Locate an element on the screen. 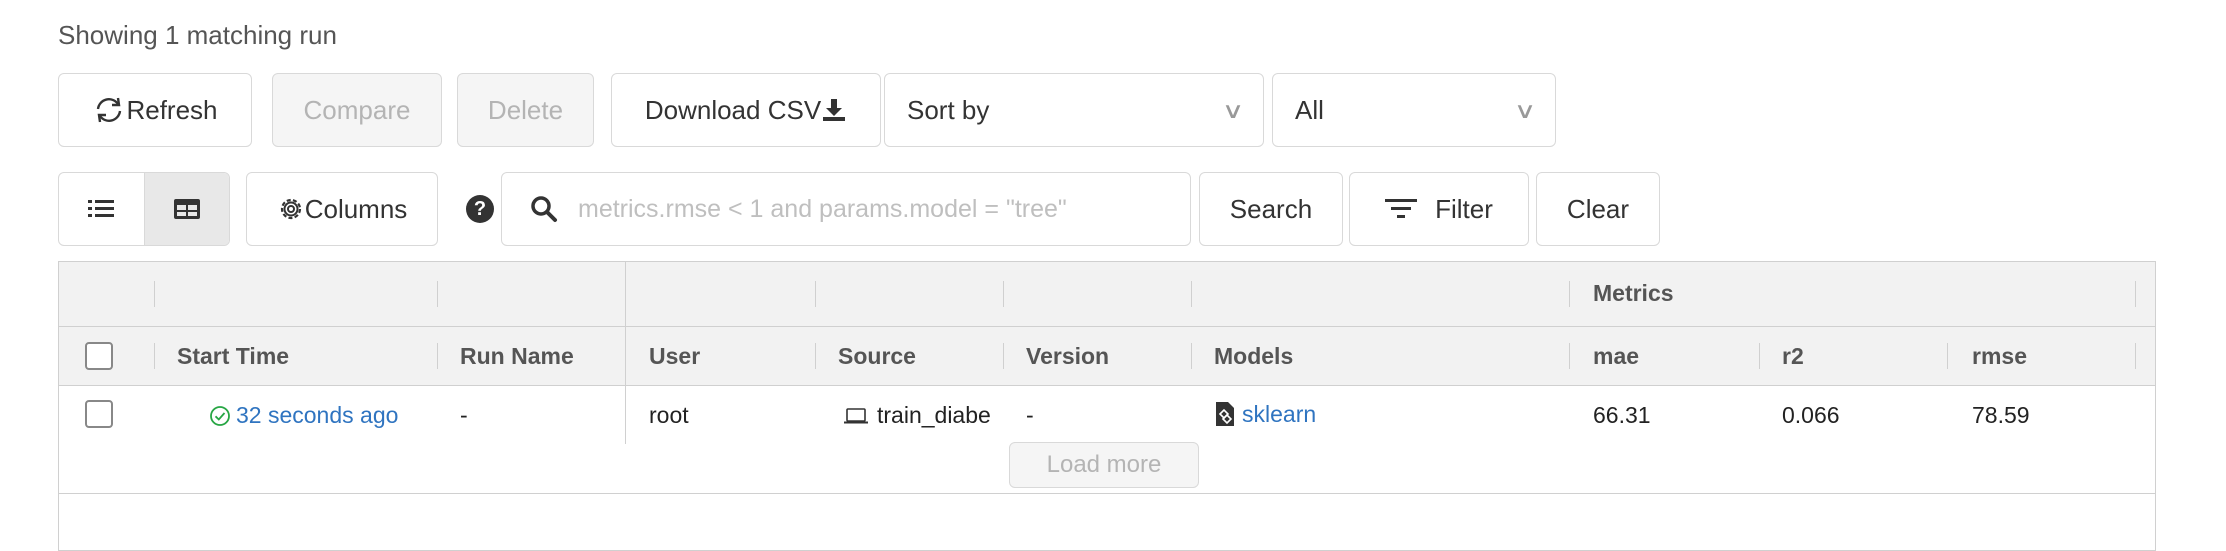 This screenshot has height=551, width=2226. start-time-cell: 32 seconds ago is located at coordinates (303, 415).